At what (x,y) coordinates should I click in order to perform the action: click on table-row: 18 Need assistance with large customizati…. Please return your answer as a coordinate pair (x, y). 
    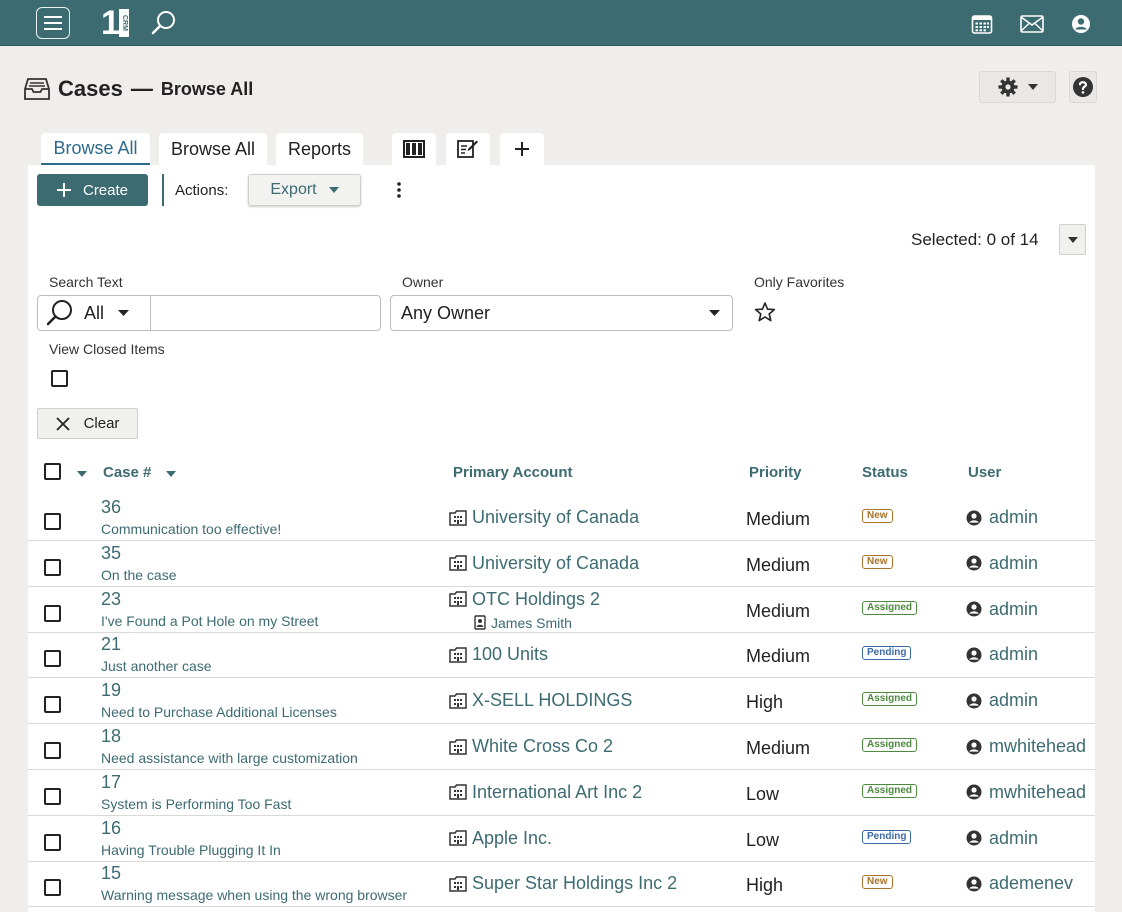
    Looking at the image, I should click on (561, 747).